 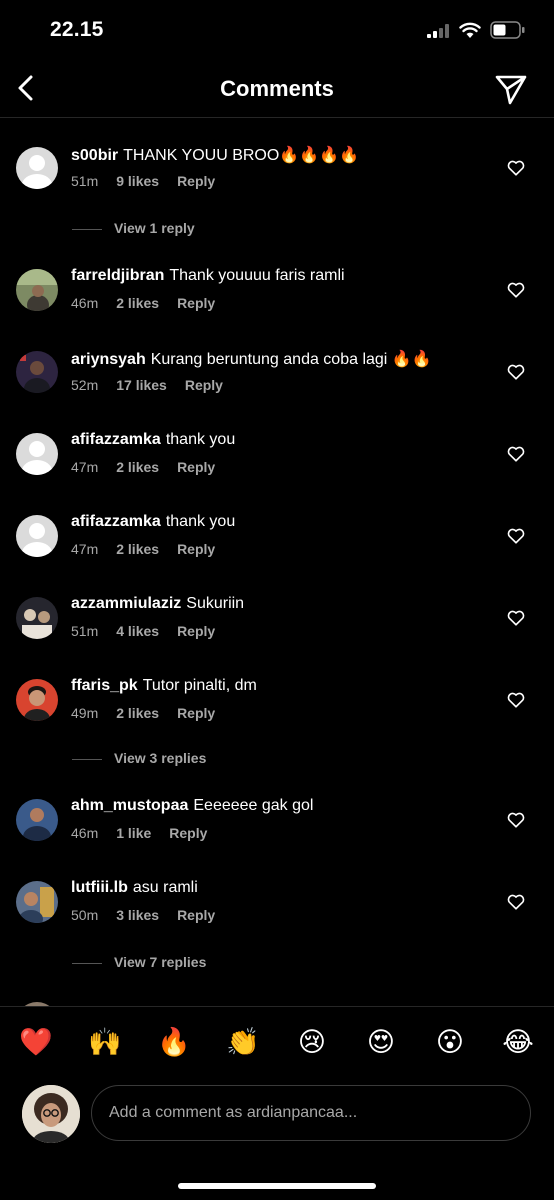 I want to click on comment-text: Thank youuuu faris ramli, so click(x=257, y=275).